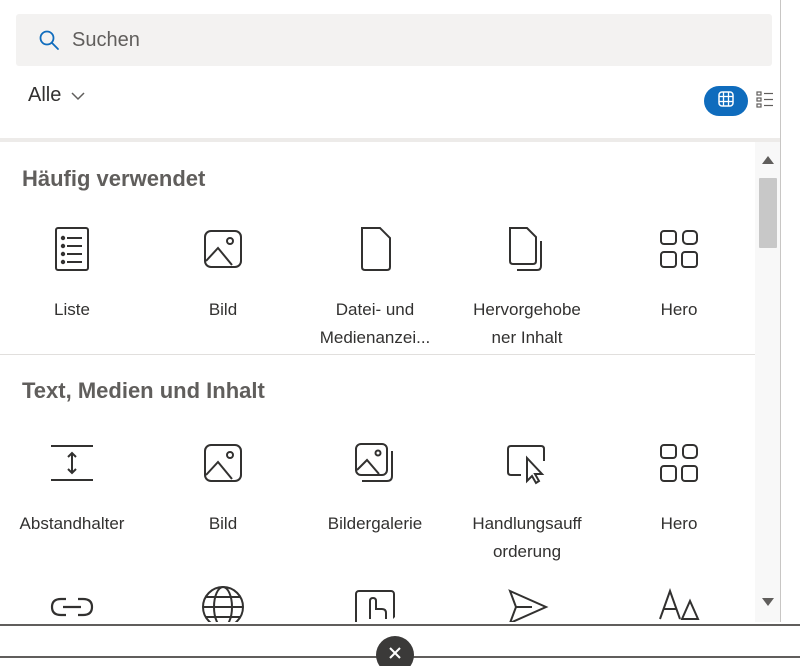 This screenshot has width=800, height=666. I want to click on link-icon, so click(72, 602).